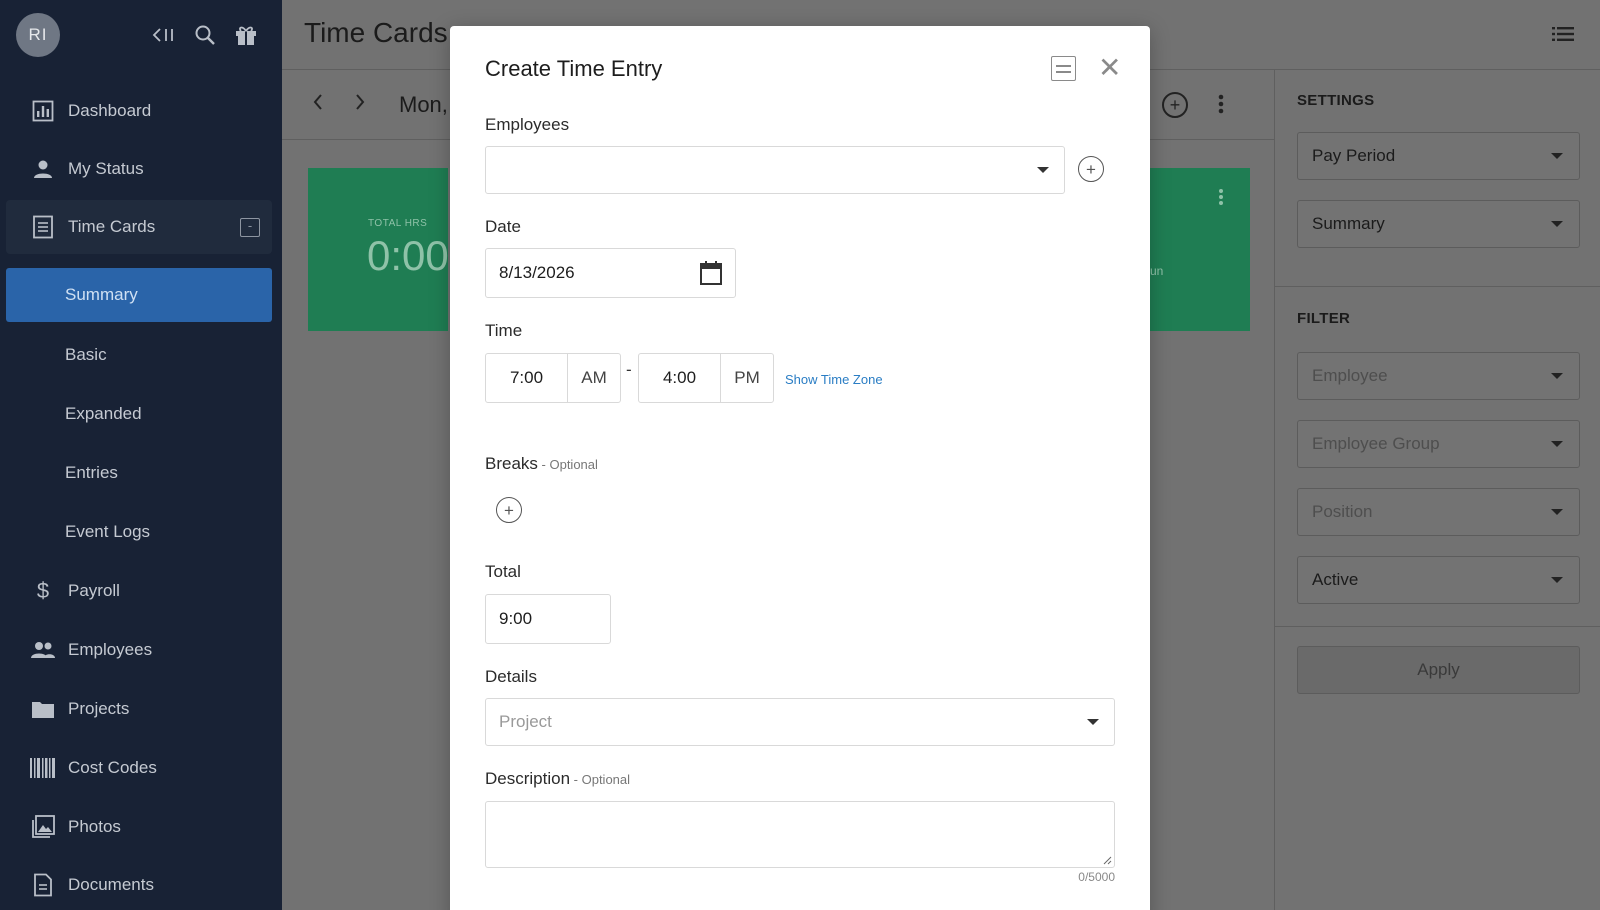  I want to click on total-input: 9:00, so click(548, 619).